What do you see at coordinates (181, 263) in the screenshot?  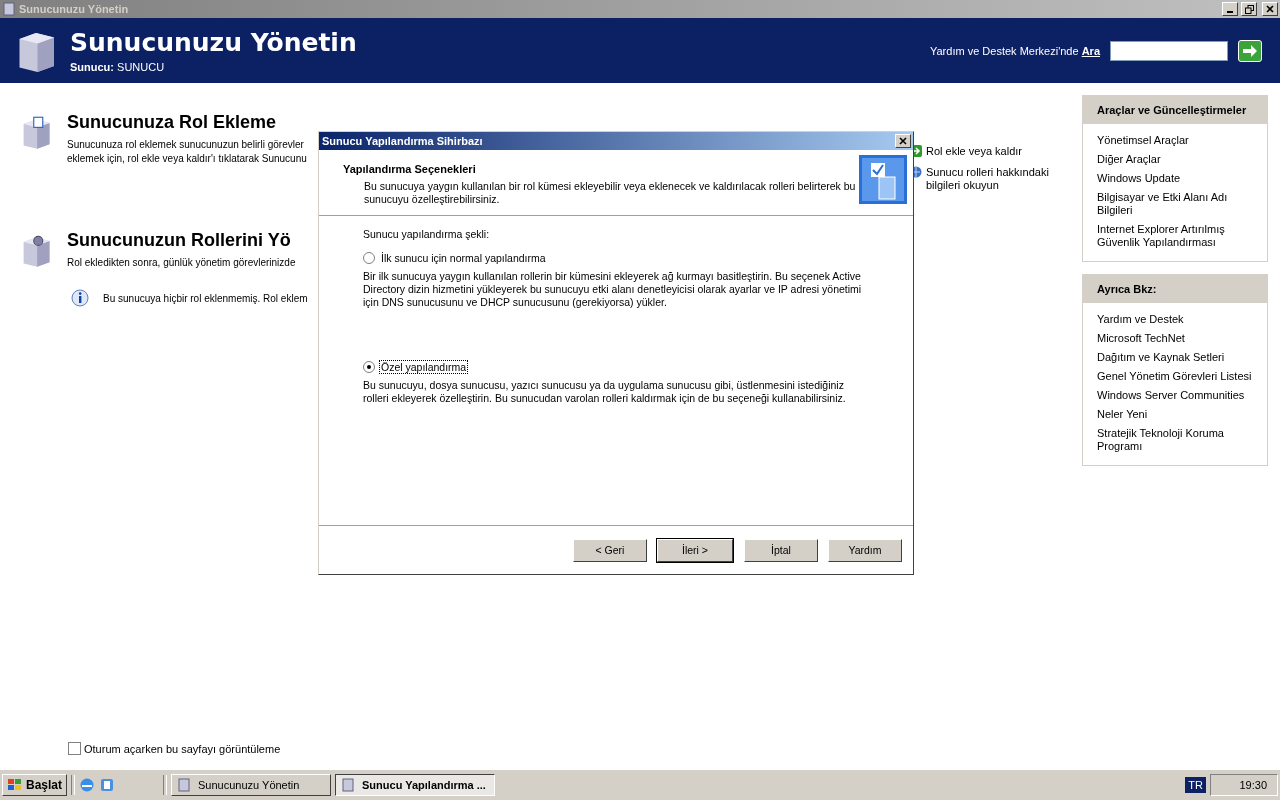 I see `section-description: Rol ekledikten sonra, günlük yönetim görevlerinizde` at bounding box center [181, 263].